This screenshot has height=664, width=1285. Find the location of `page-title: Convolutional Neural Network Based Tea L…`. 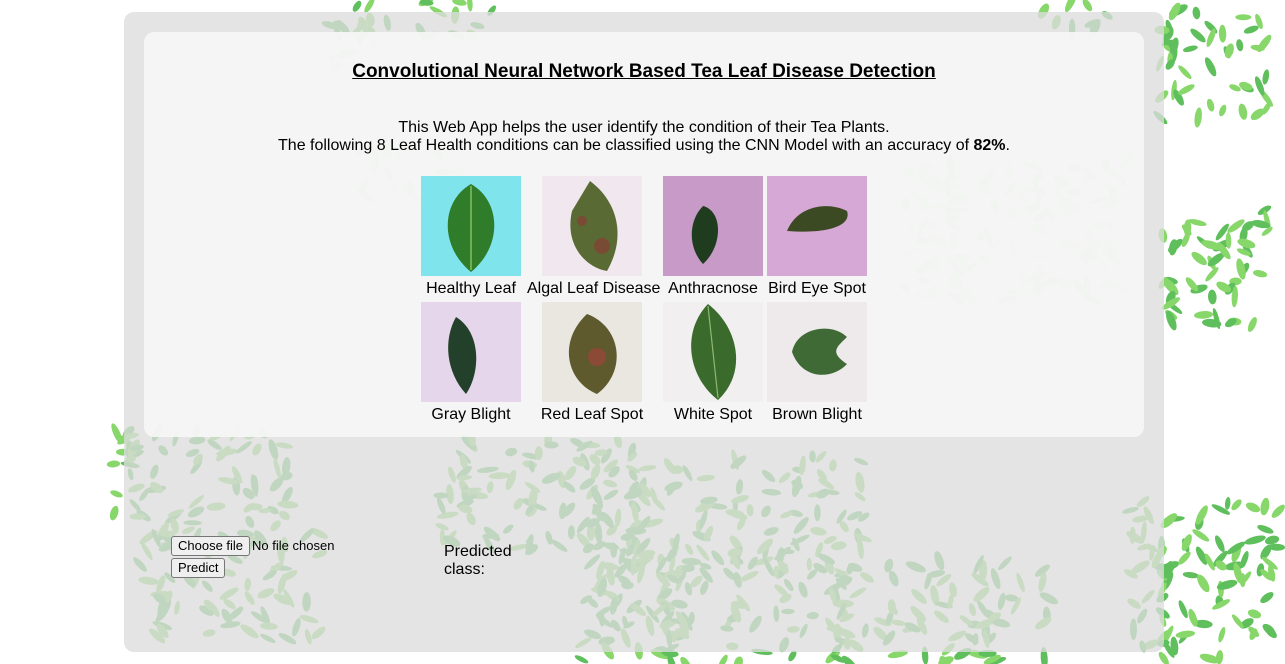

page-title: Convolutional Neural Network Based Tea L… is located at coordinates (644, 71).